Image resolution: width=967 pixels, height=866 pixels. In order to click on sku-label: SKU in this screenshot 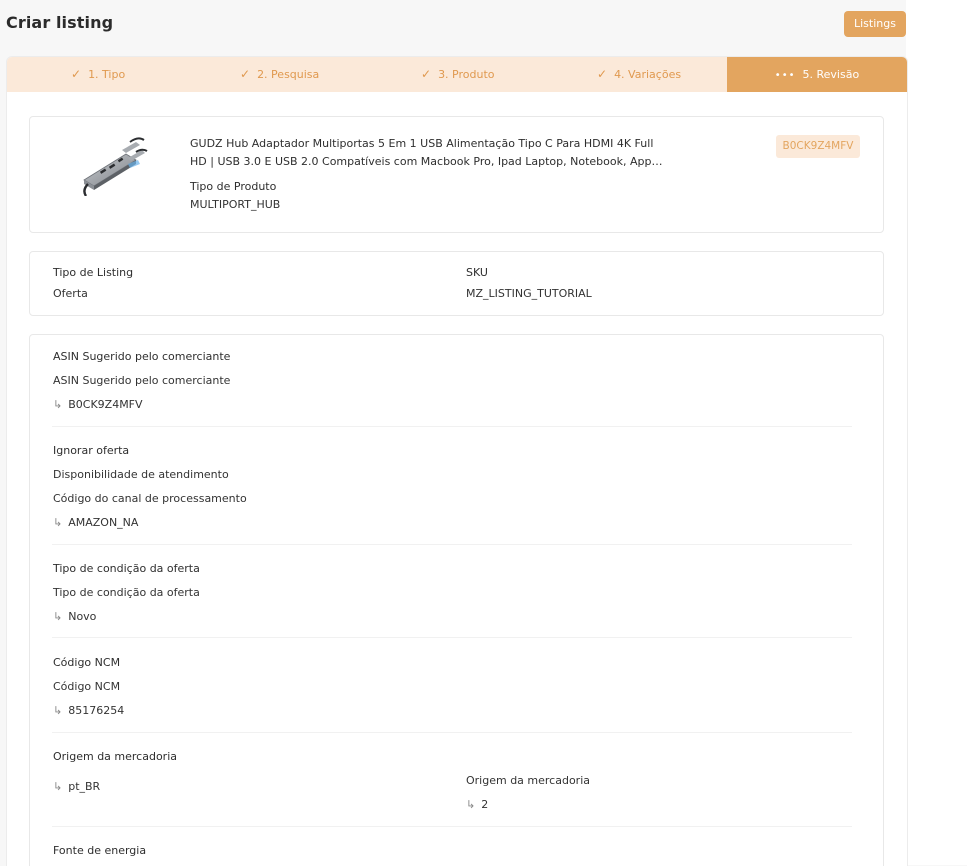, I will do `click(477, 272)`.